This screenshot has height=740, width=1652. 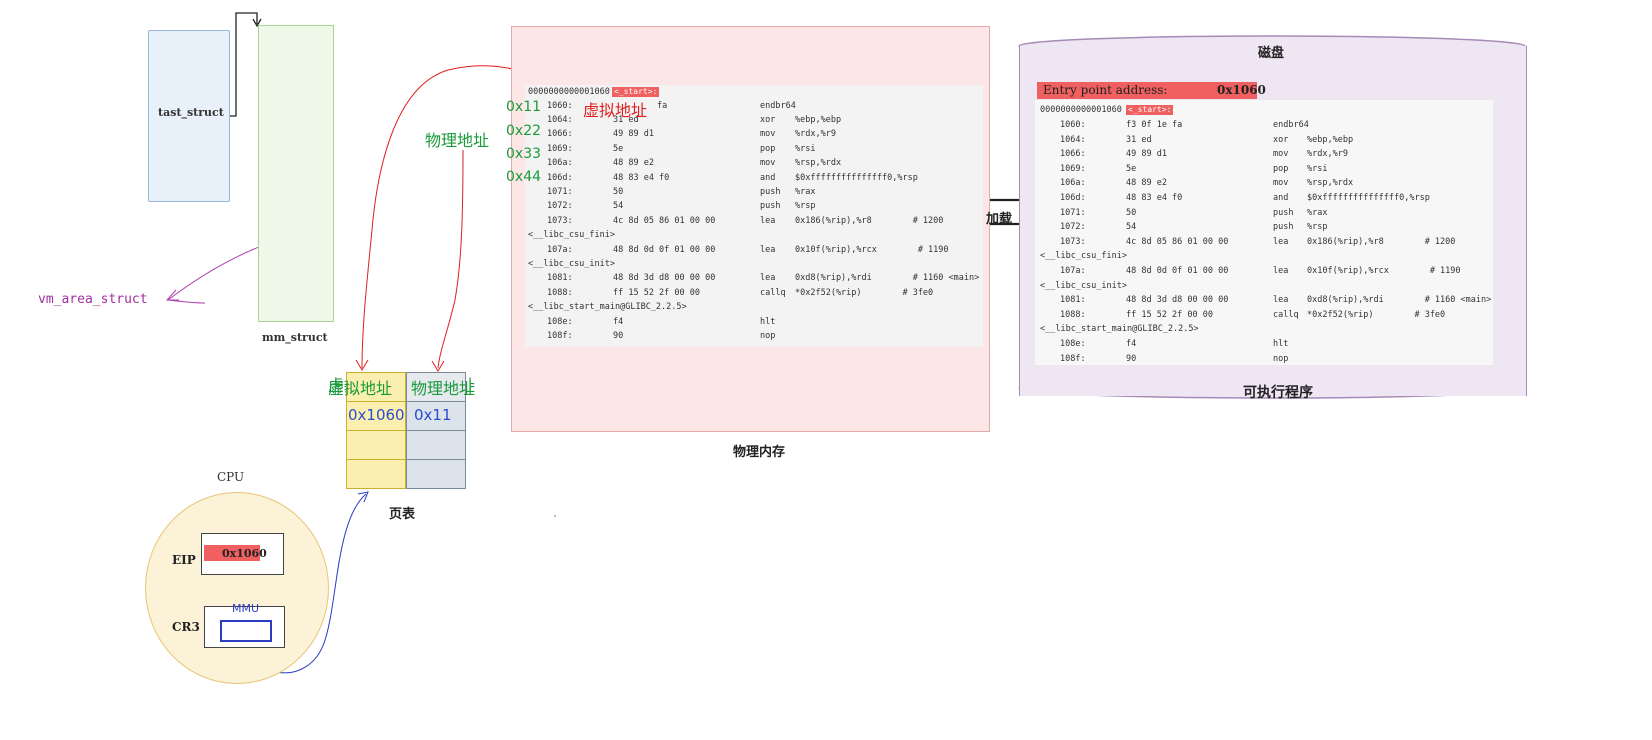 I want to click on tast-struct-label: tast_struct, so click(x=191, y=112).